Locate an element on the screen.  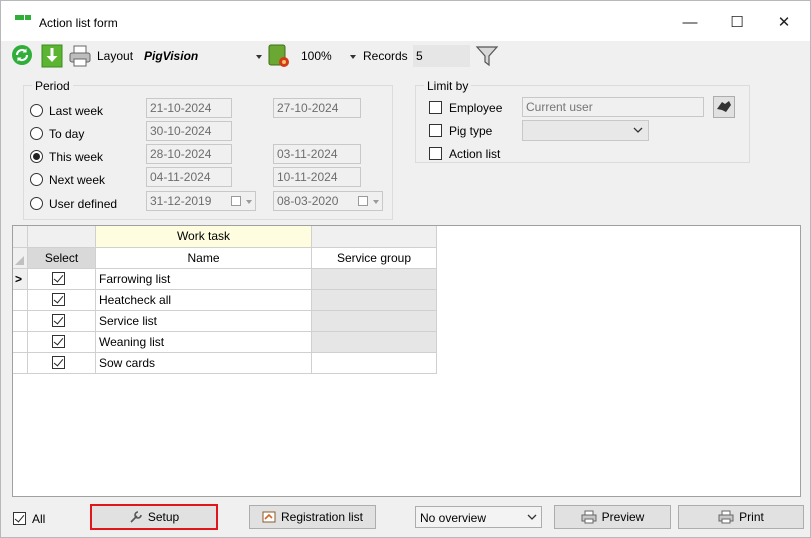
action-list-label: Action list is located at coordinates (475, 154).